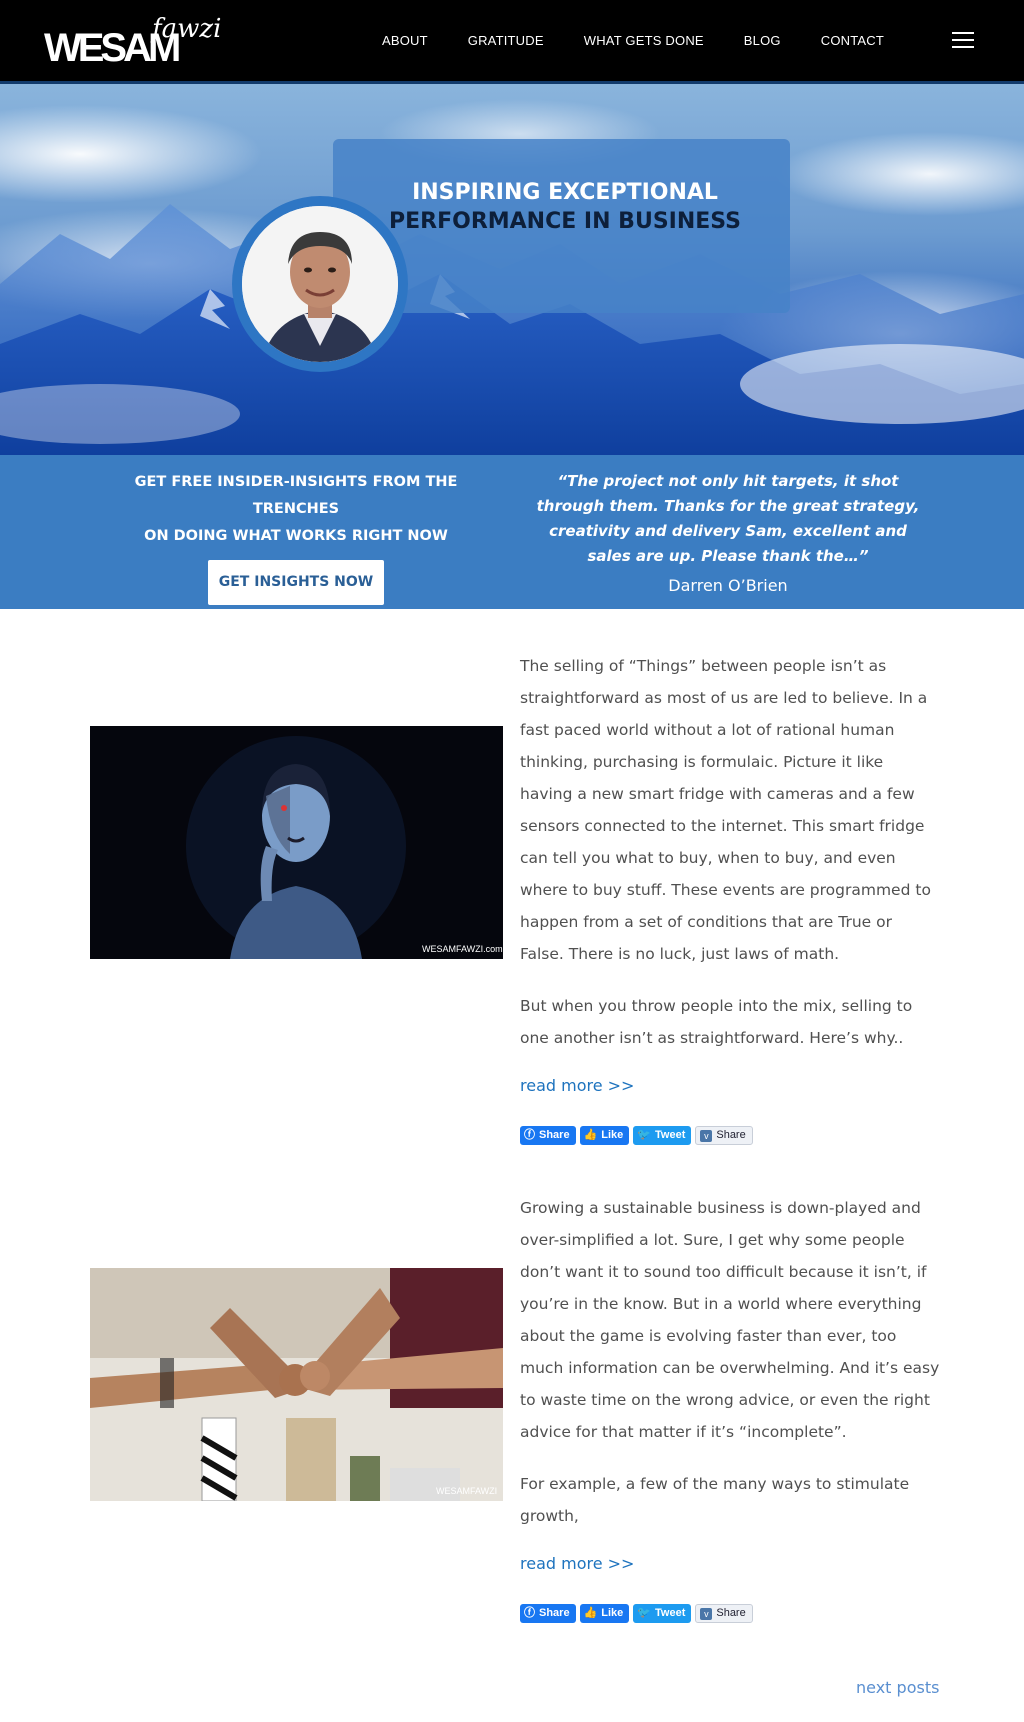  Describe the element at coordinates (728, 585) in the screenshot. I see `testimonial-author: Darren O’Brien` at that location.